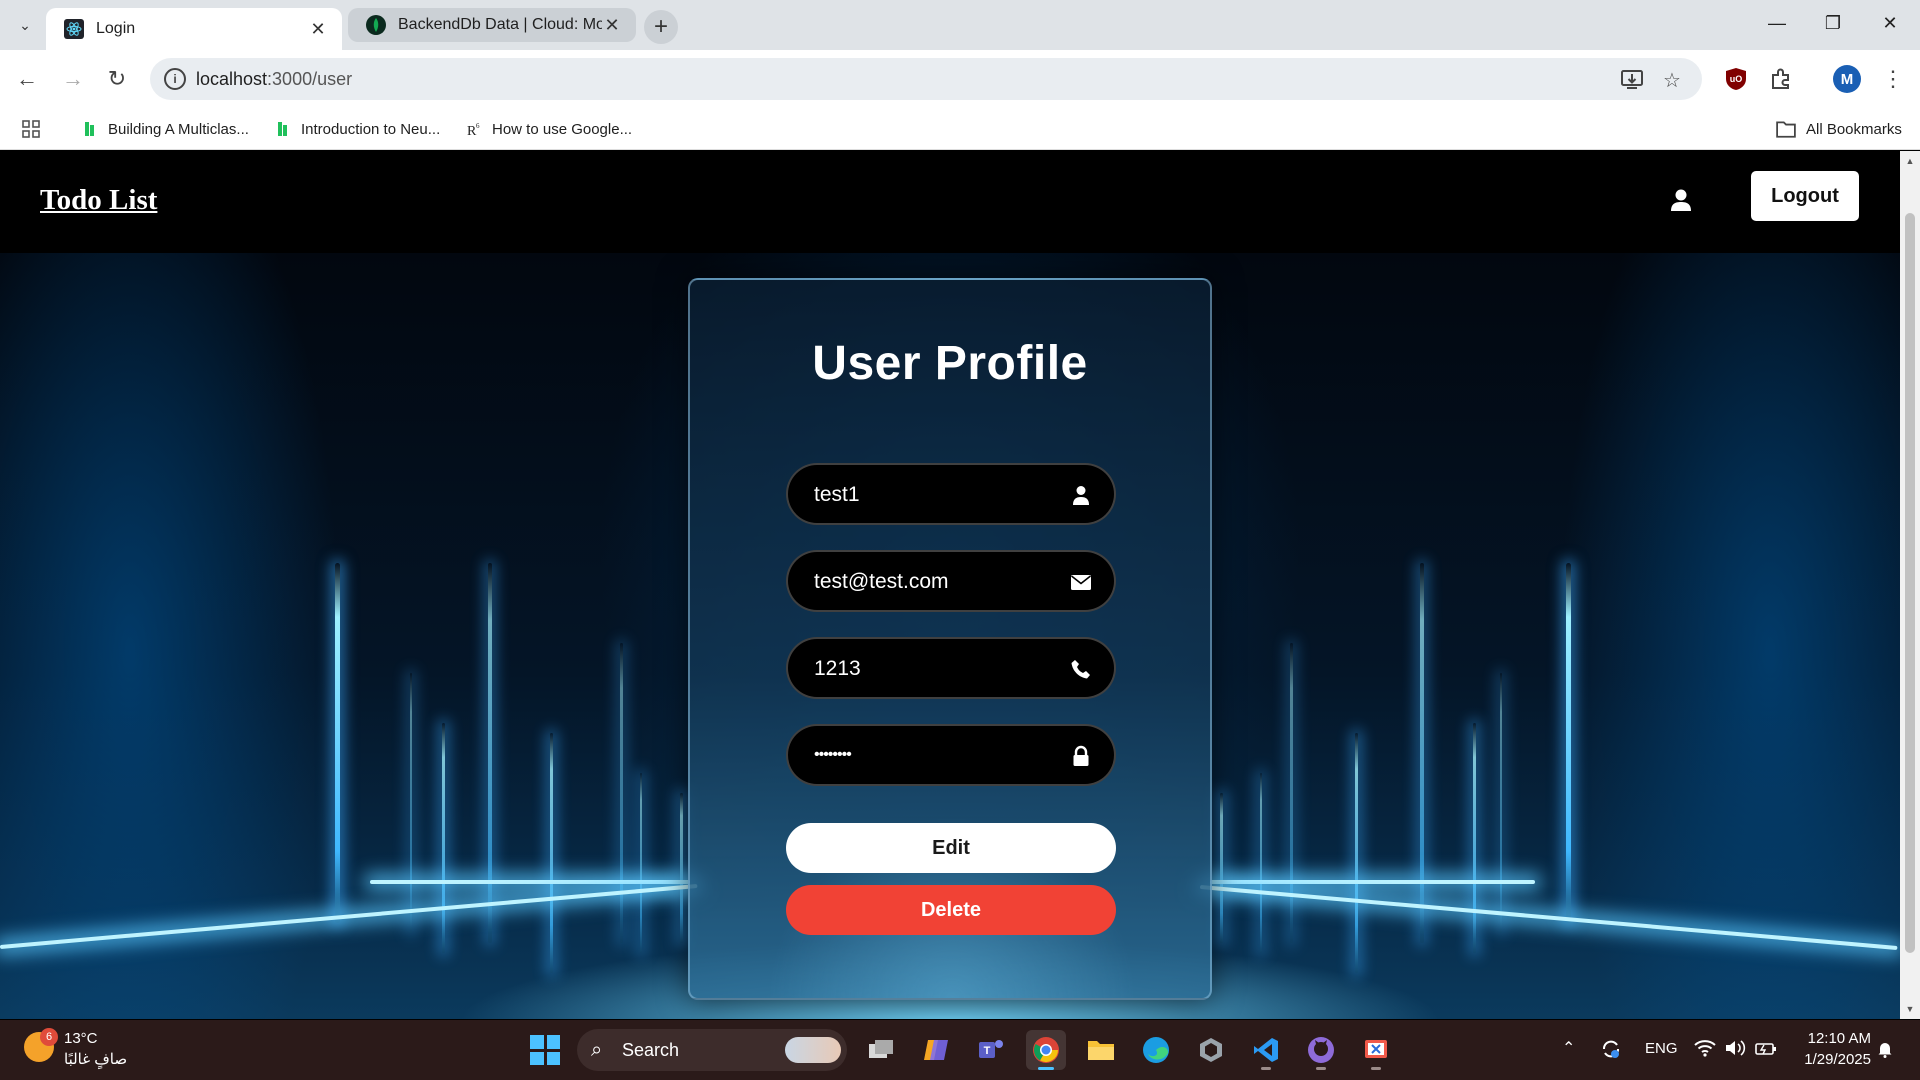  I want to click on sync-icon, so click(1611, 1051).